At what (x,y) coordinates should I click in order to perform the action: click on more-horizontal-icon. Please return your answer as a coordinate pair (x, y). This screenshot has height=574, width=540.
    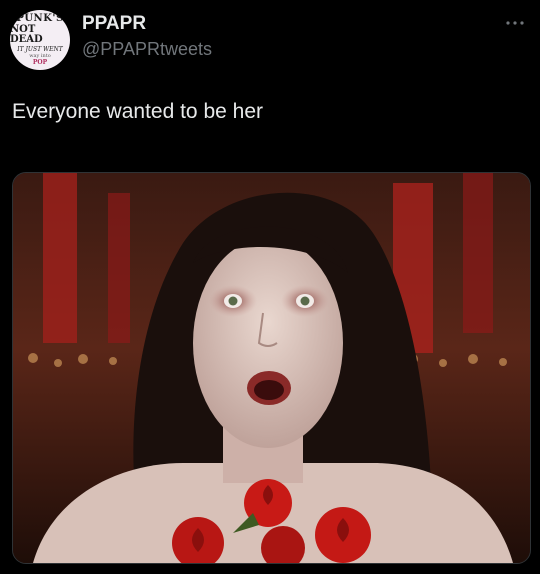
    Looking at the image, I should click on (515, 23).